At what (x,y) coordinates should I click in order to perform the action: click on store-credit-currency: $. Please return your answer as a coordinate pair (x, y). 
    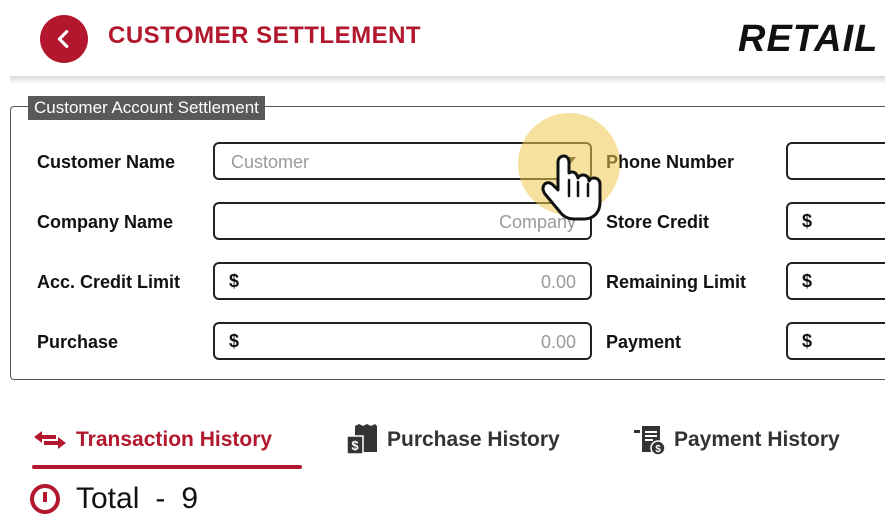
    Looking at the image, I should click on (807, 221).